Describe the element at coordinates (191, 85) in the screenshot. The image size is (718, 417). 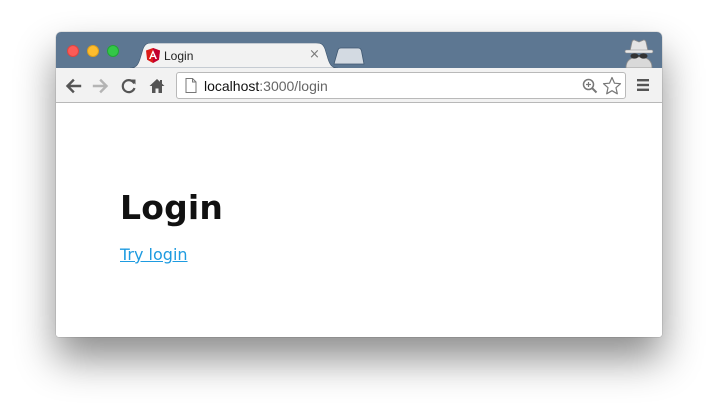
I see `page-icon` at that location.